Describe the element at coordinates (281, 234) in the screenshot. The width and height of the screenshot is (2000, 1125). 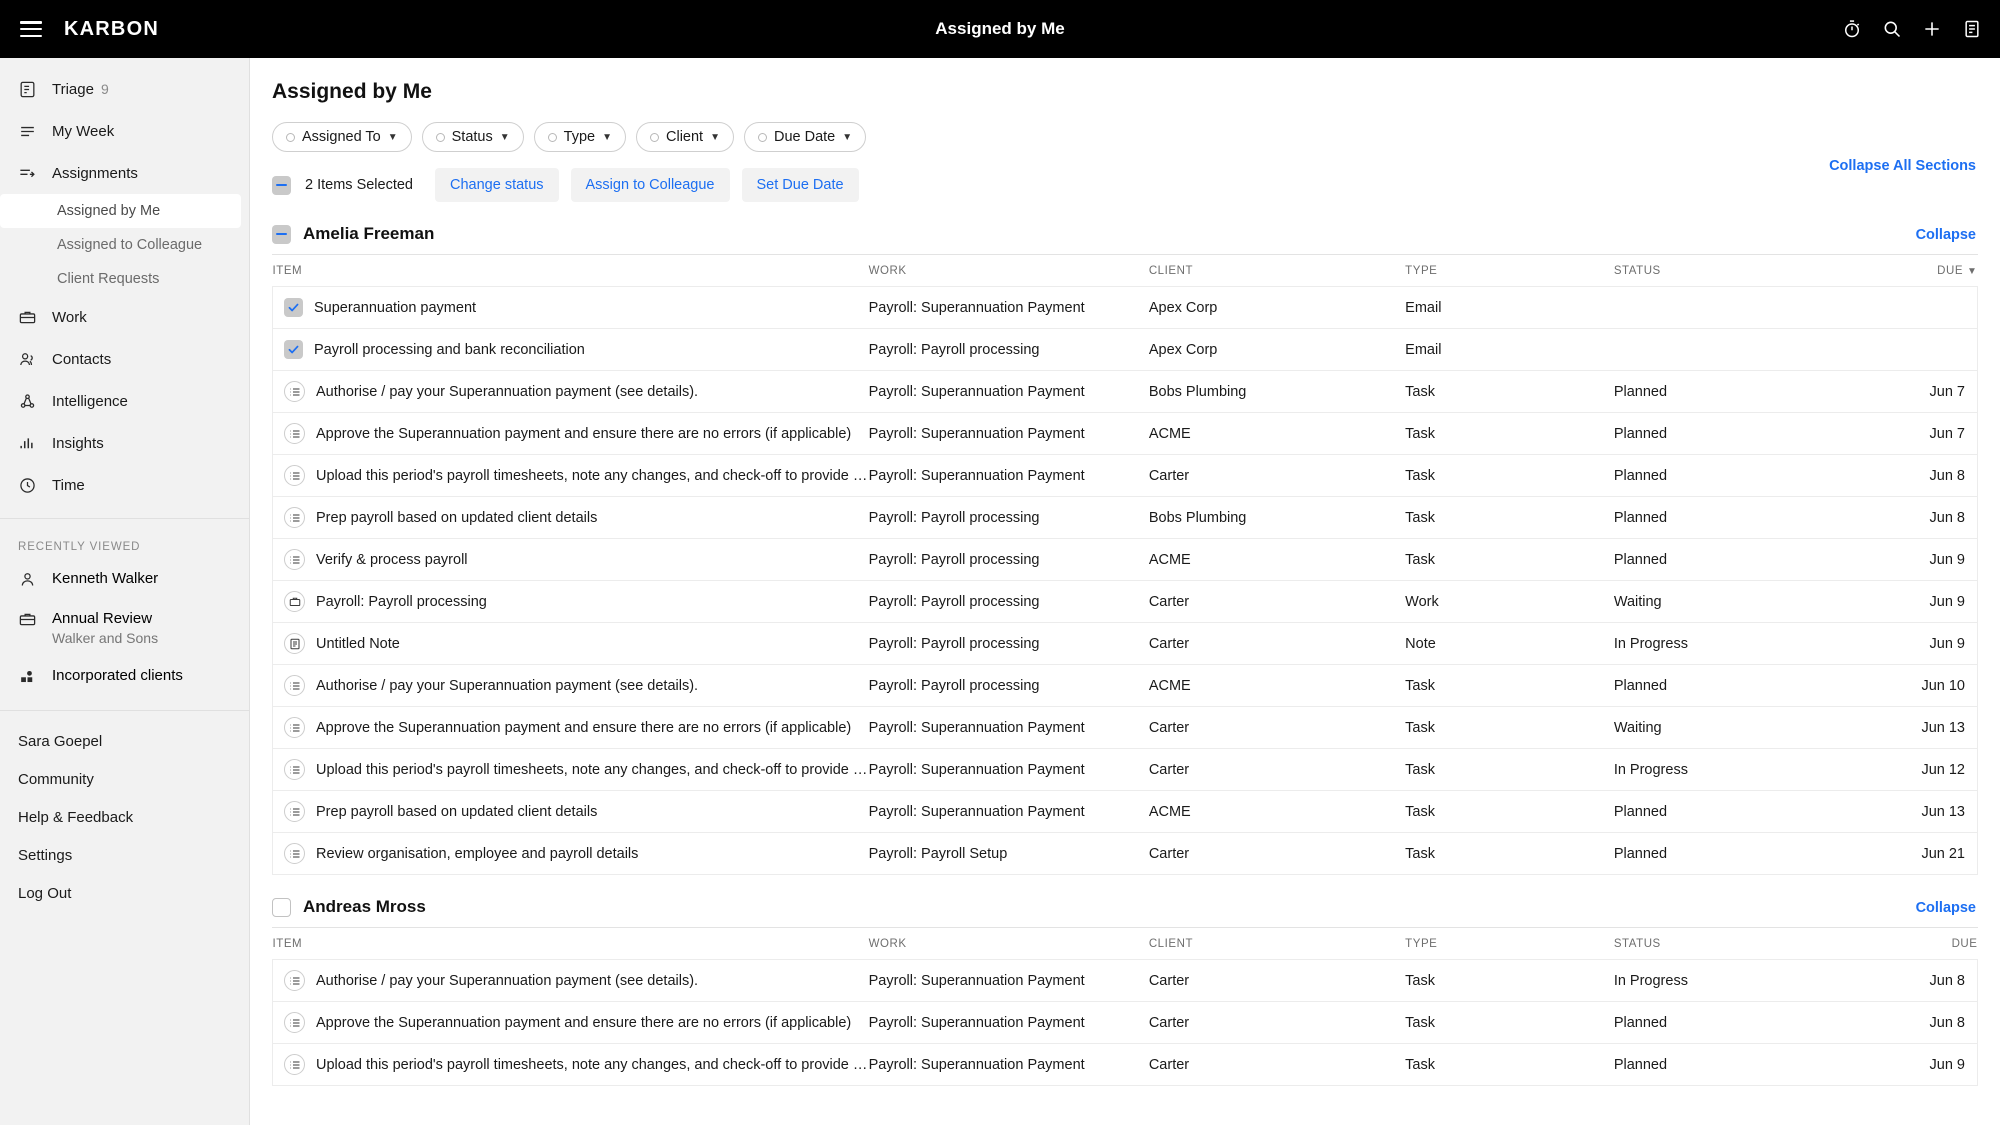
I see `section-select-checkbox` at that location.